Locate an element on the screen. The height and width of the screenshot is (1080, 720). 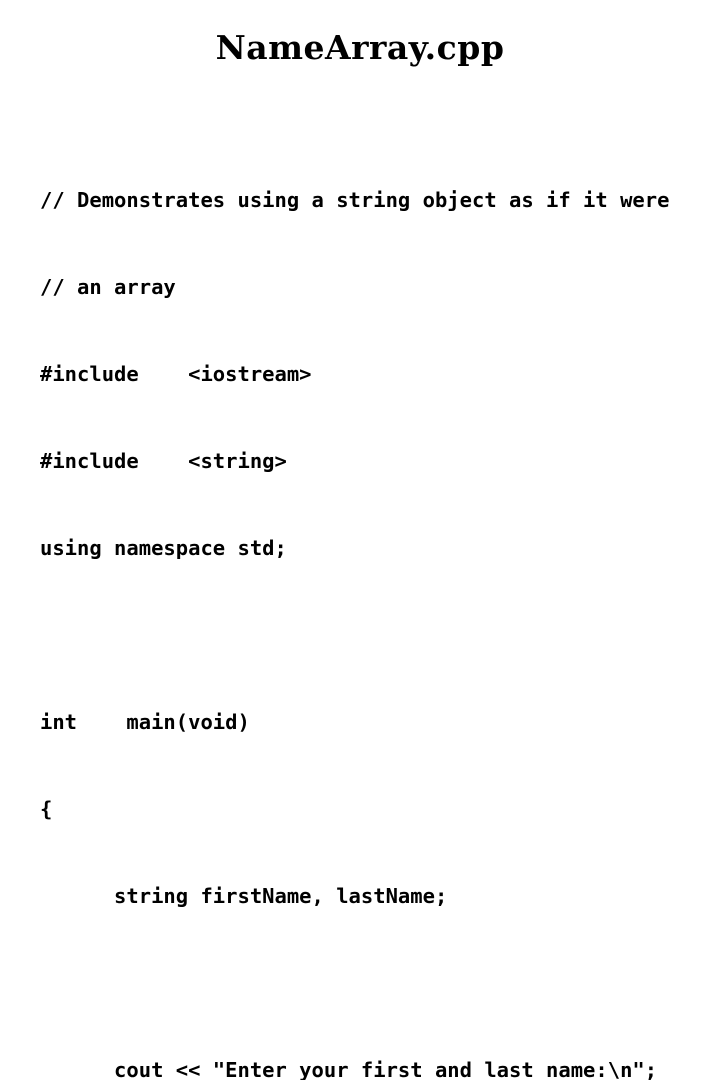
code-line: string firstName, lastName; is located at coordinates (244, 896).